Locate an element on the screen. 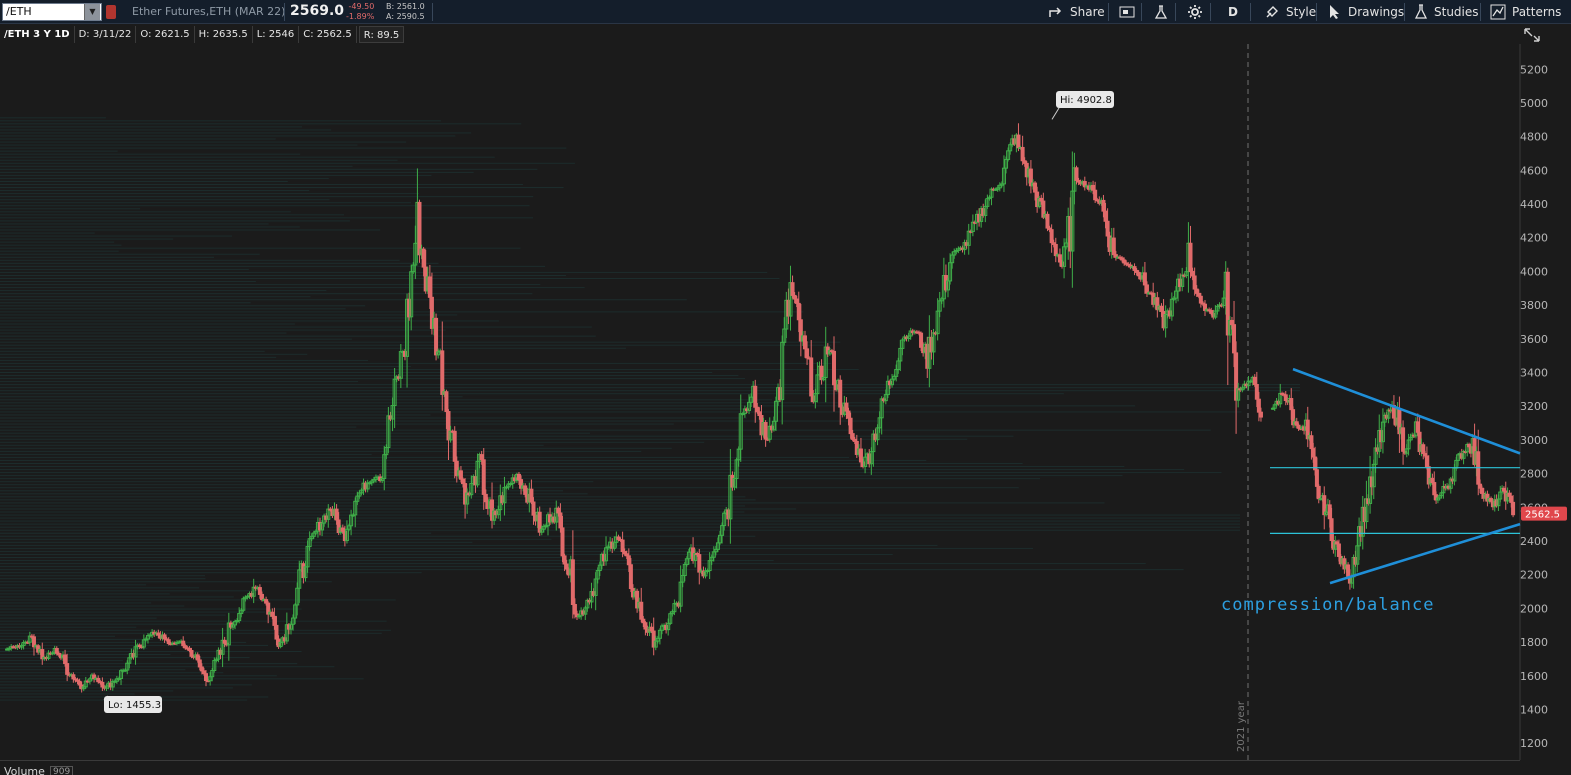 Image resolution: width=1571 pixels, height=775 pixels. y-tick-label: 4800 is located at coordinates (1534, 137).